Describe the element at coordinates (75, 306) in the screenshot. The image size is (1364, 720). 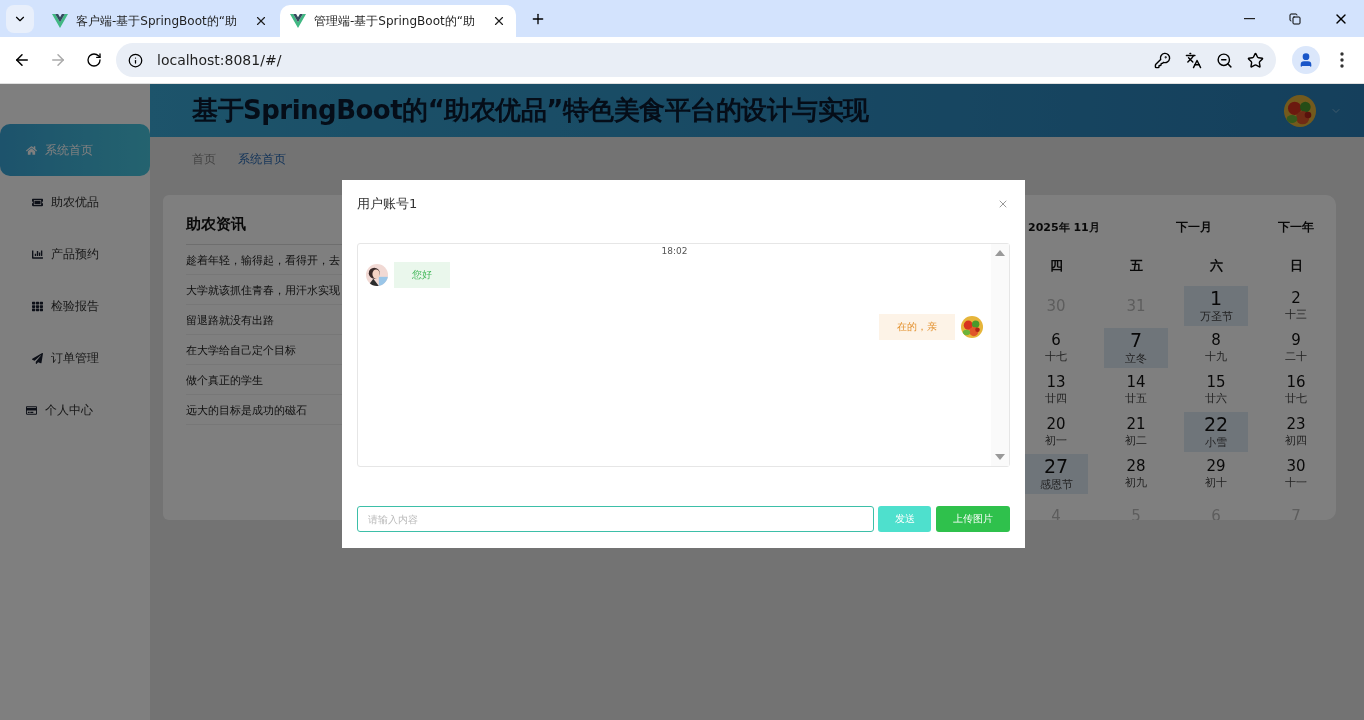
I see `sidebar-item: 检验报告` at that location.